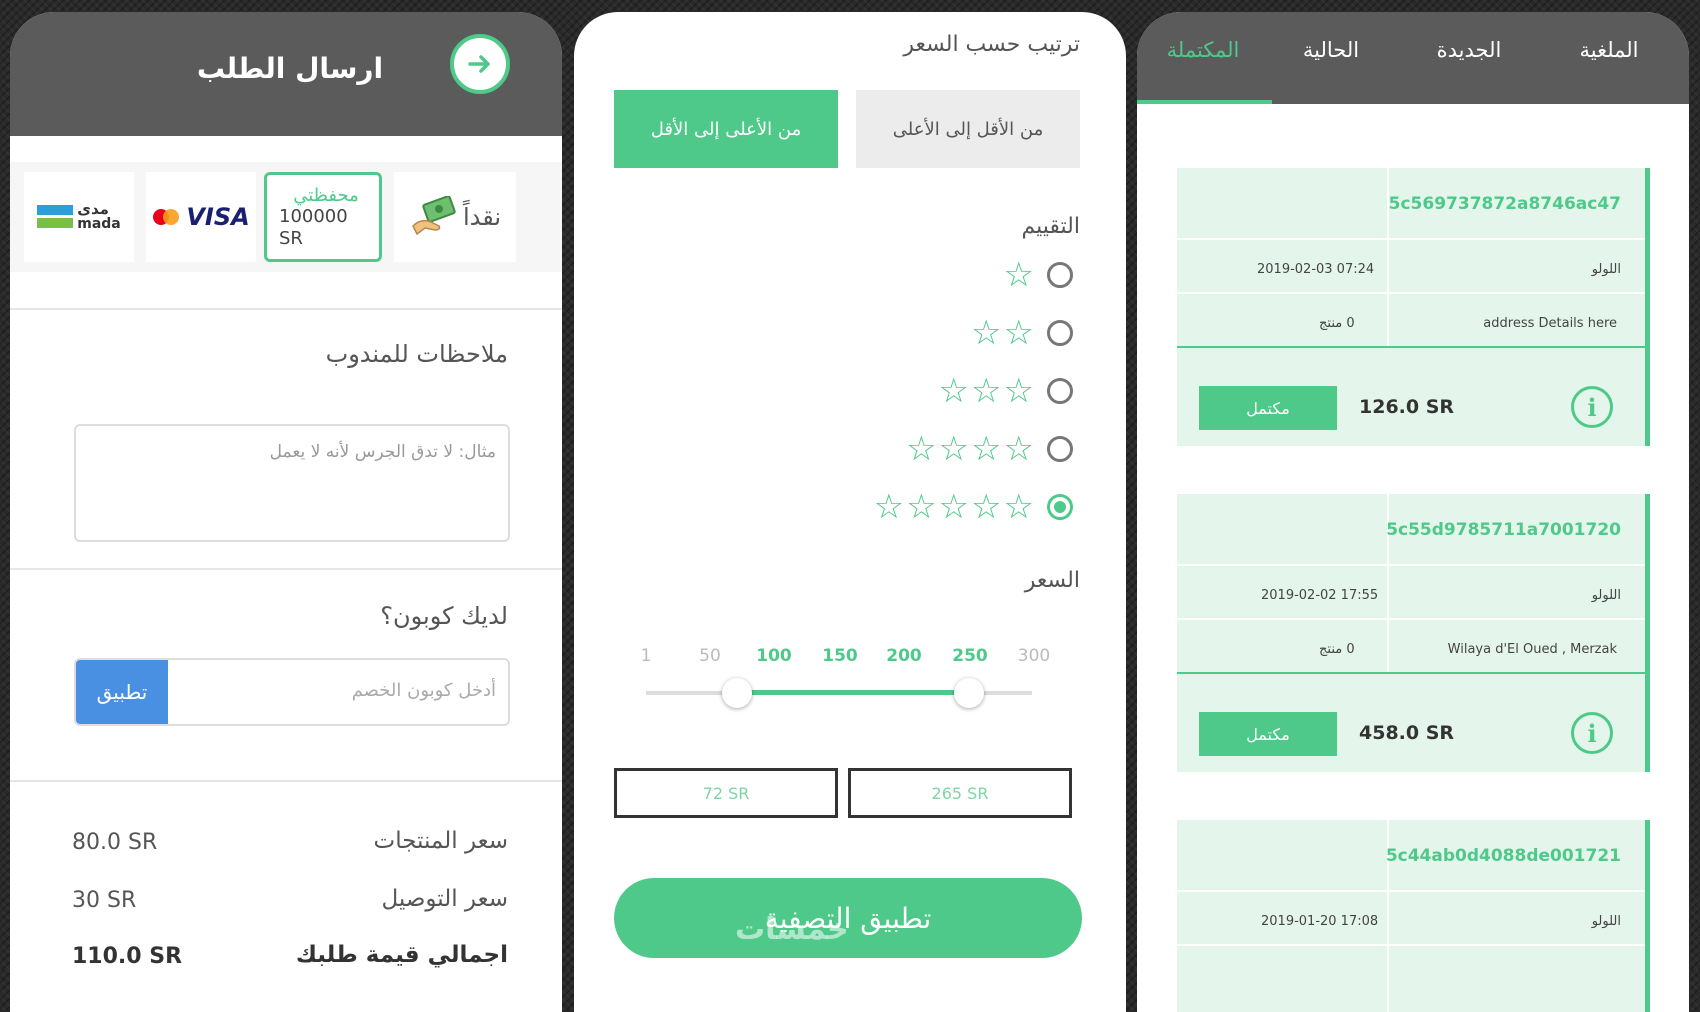 The width and height of the screenshot is (1700, 1012). What do you see at coordinates (726, 793) in the screenshot?
I see `price-min-box: 72 SR` at bounding box center [726, 793].